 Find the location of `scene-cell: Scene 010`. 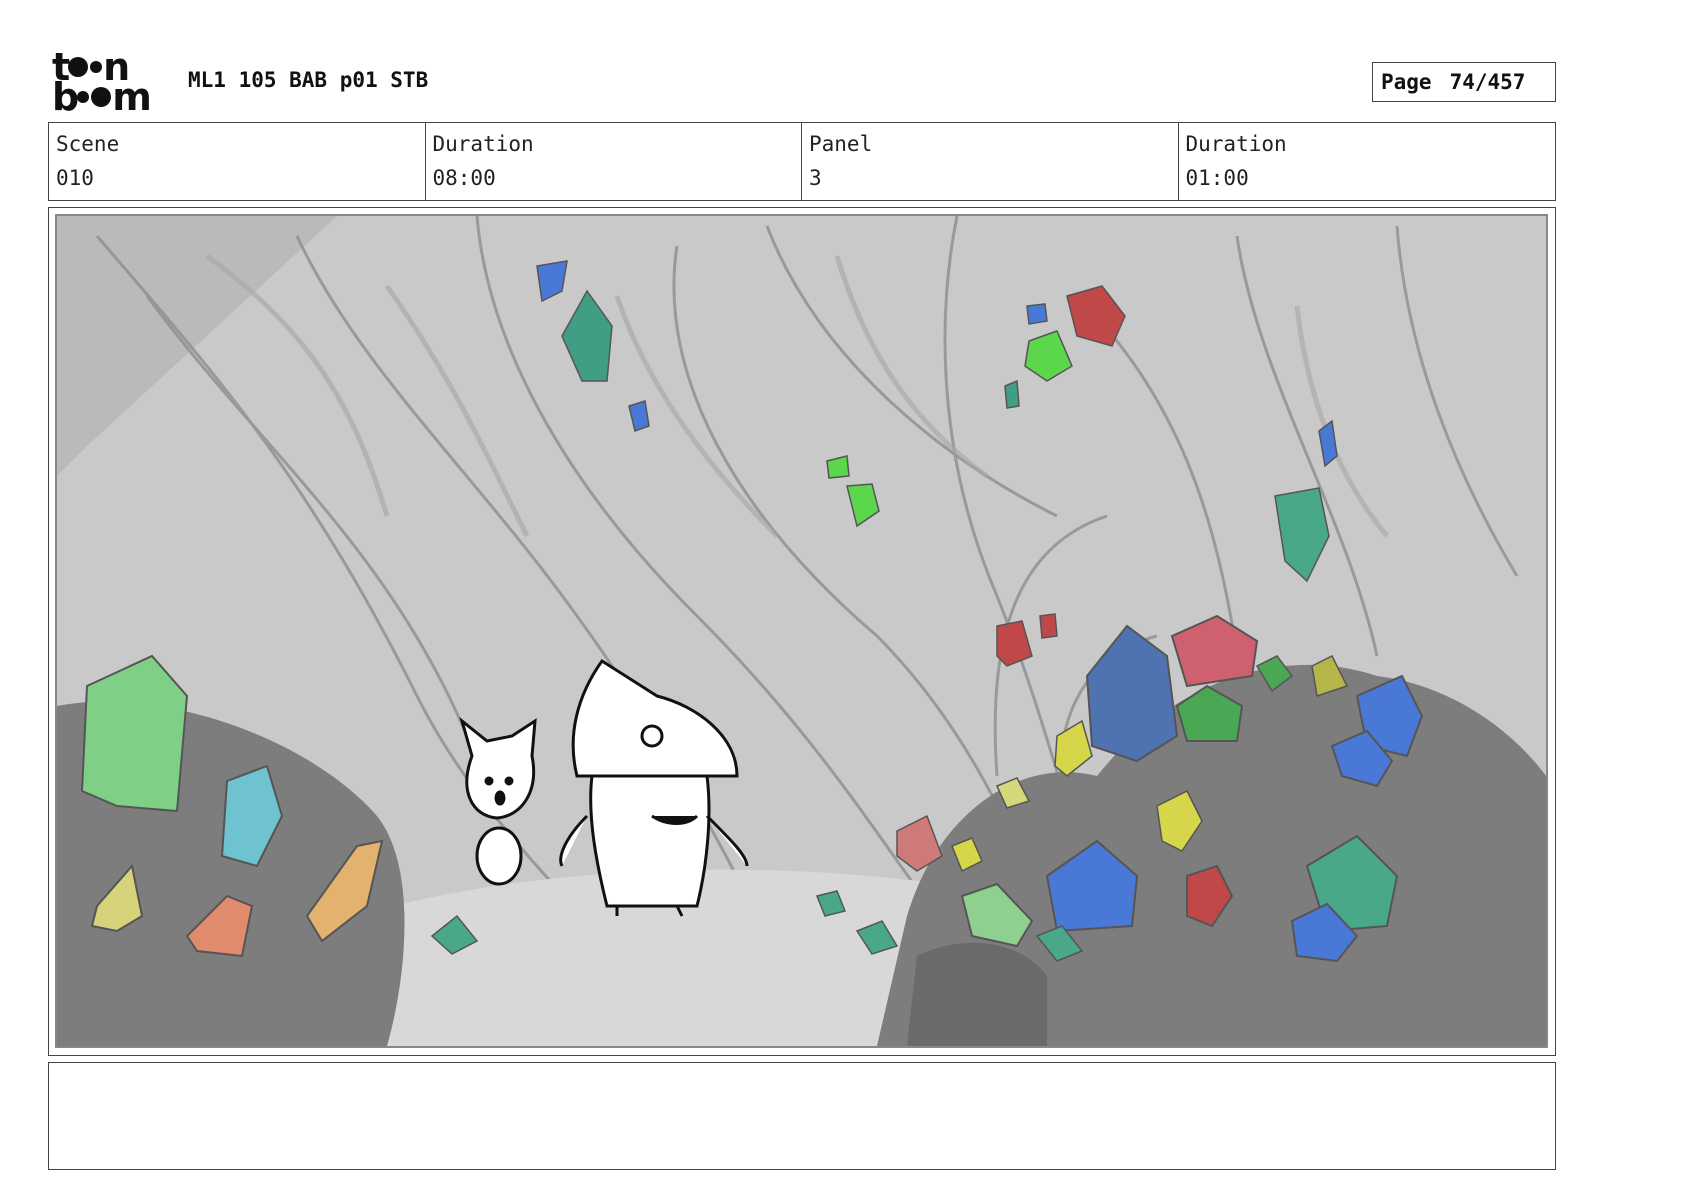

scene-cell: Scene 010 is located at coordinates (237, 161).